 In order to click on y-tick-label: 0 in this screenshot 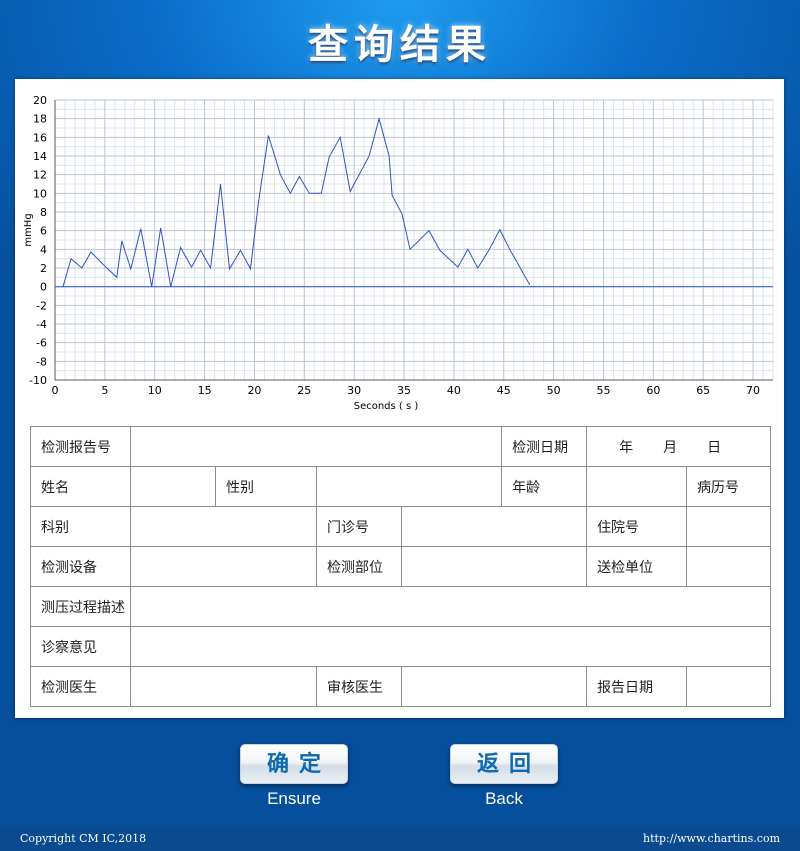, I will do `click(43, 287)`.